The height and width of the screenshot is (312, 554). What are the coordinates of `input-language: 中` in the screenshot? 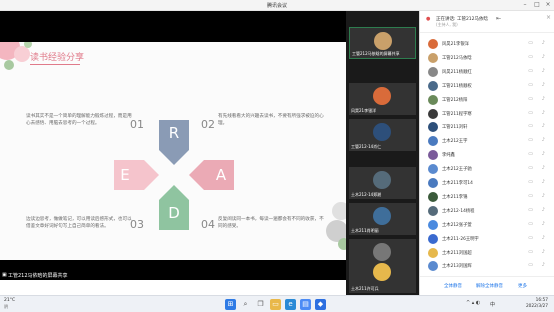 It's located at (492, 304).